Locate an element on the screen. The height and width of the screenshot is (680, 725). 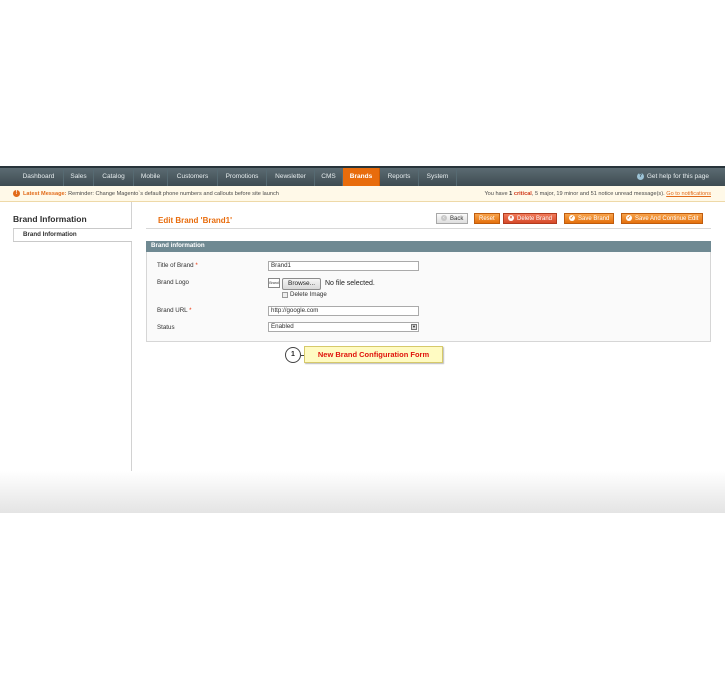
warning-icon: ! is located at coordinates (16, 194).